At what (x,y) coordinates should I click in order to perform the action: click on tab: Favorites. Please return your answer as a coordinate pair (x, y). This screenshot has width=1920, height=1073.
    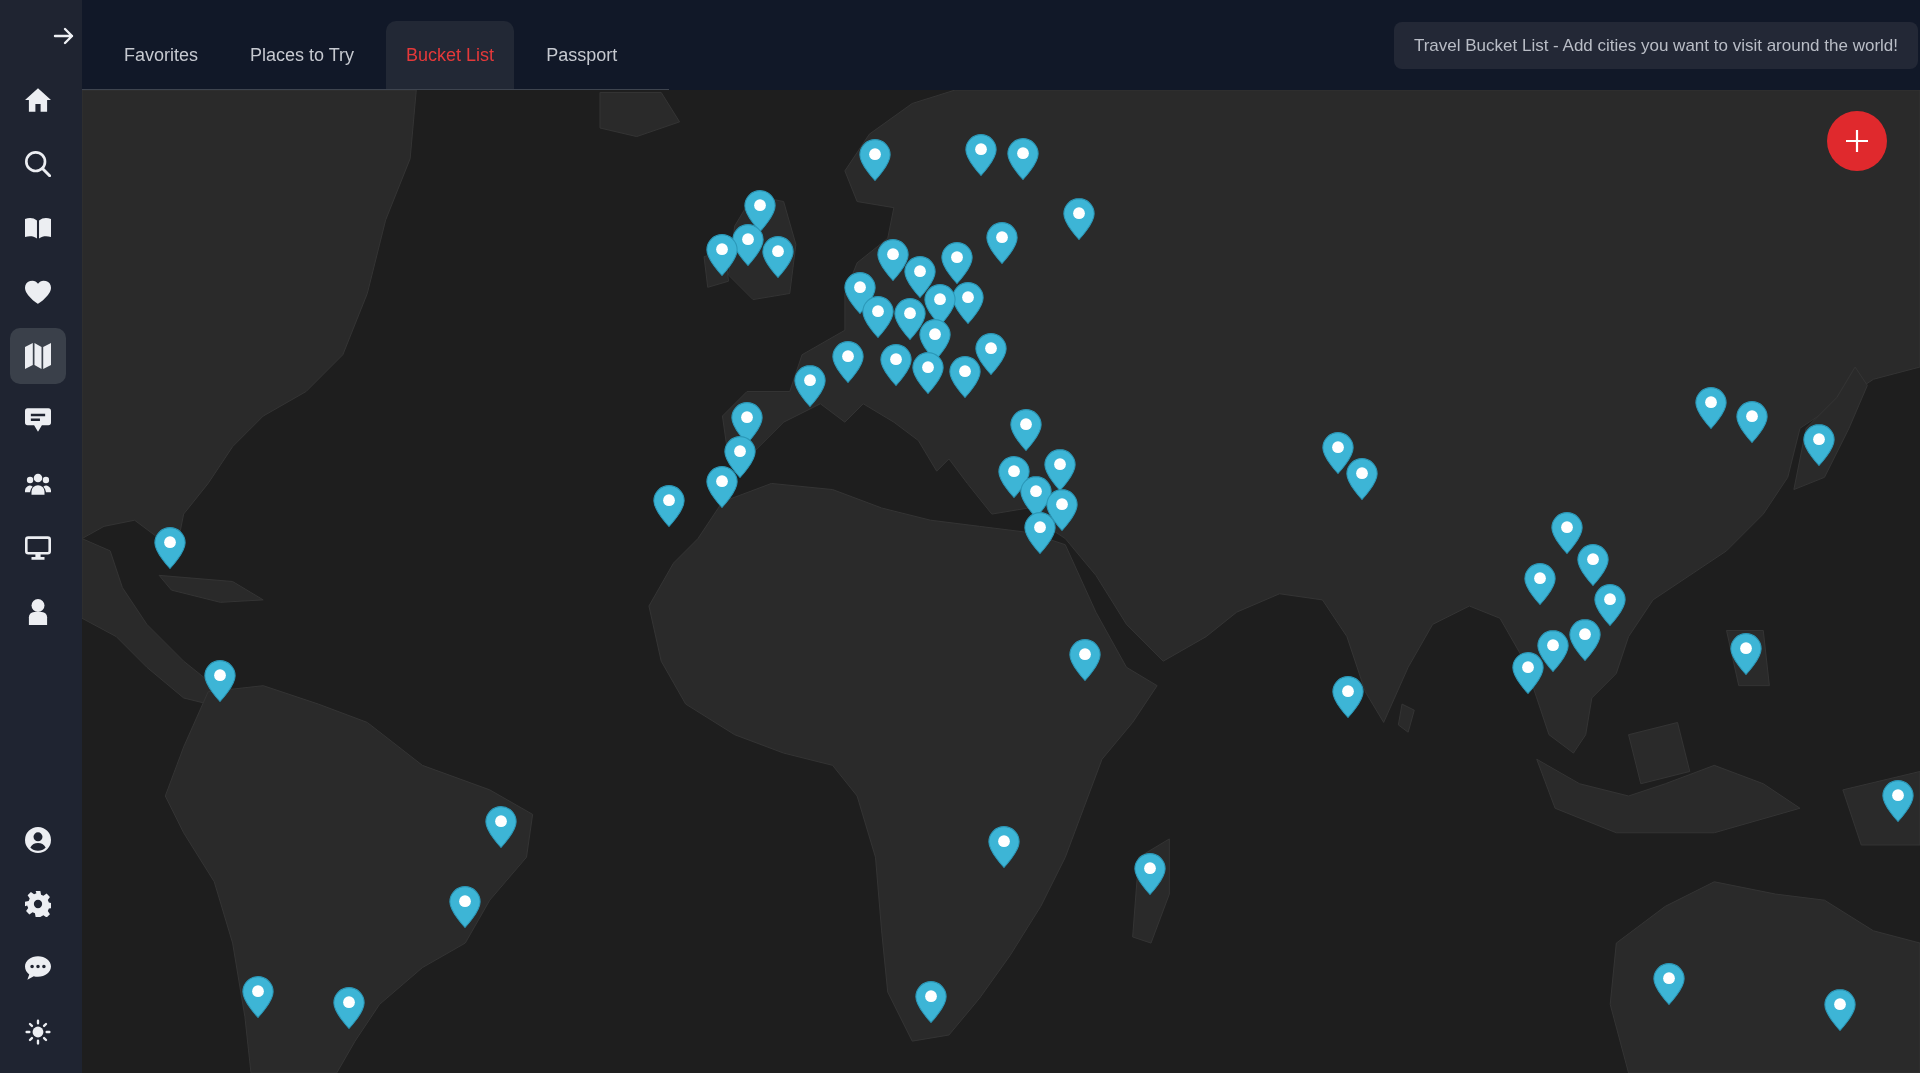
    Looking at the image, I should click on (161, 55).